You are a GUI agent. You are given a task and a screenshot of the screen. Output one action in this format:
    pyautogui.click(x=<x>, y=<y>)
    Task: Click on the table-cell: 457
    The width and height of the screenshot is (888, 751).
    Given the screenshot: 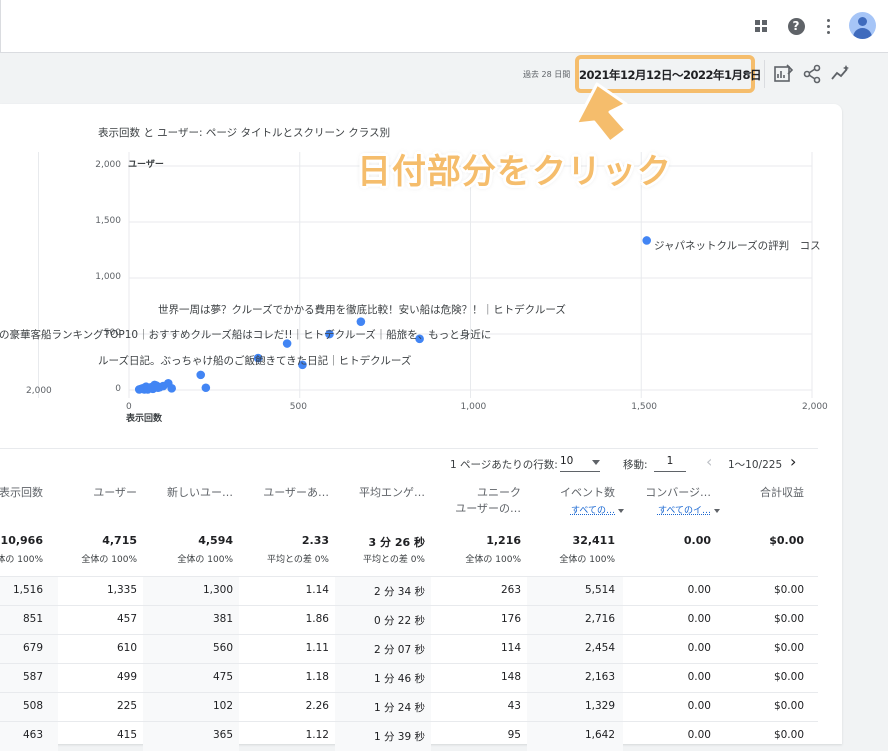 What is the action you would take?
    pyautogui.click(x=126, y=619)
    